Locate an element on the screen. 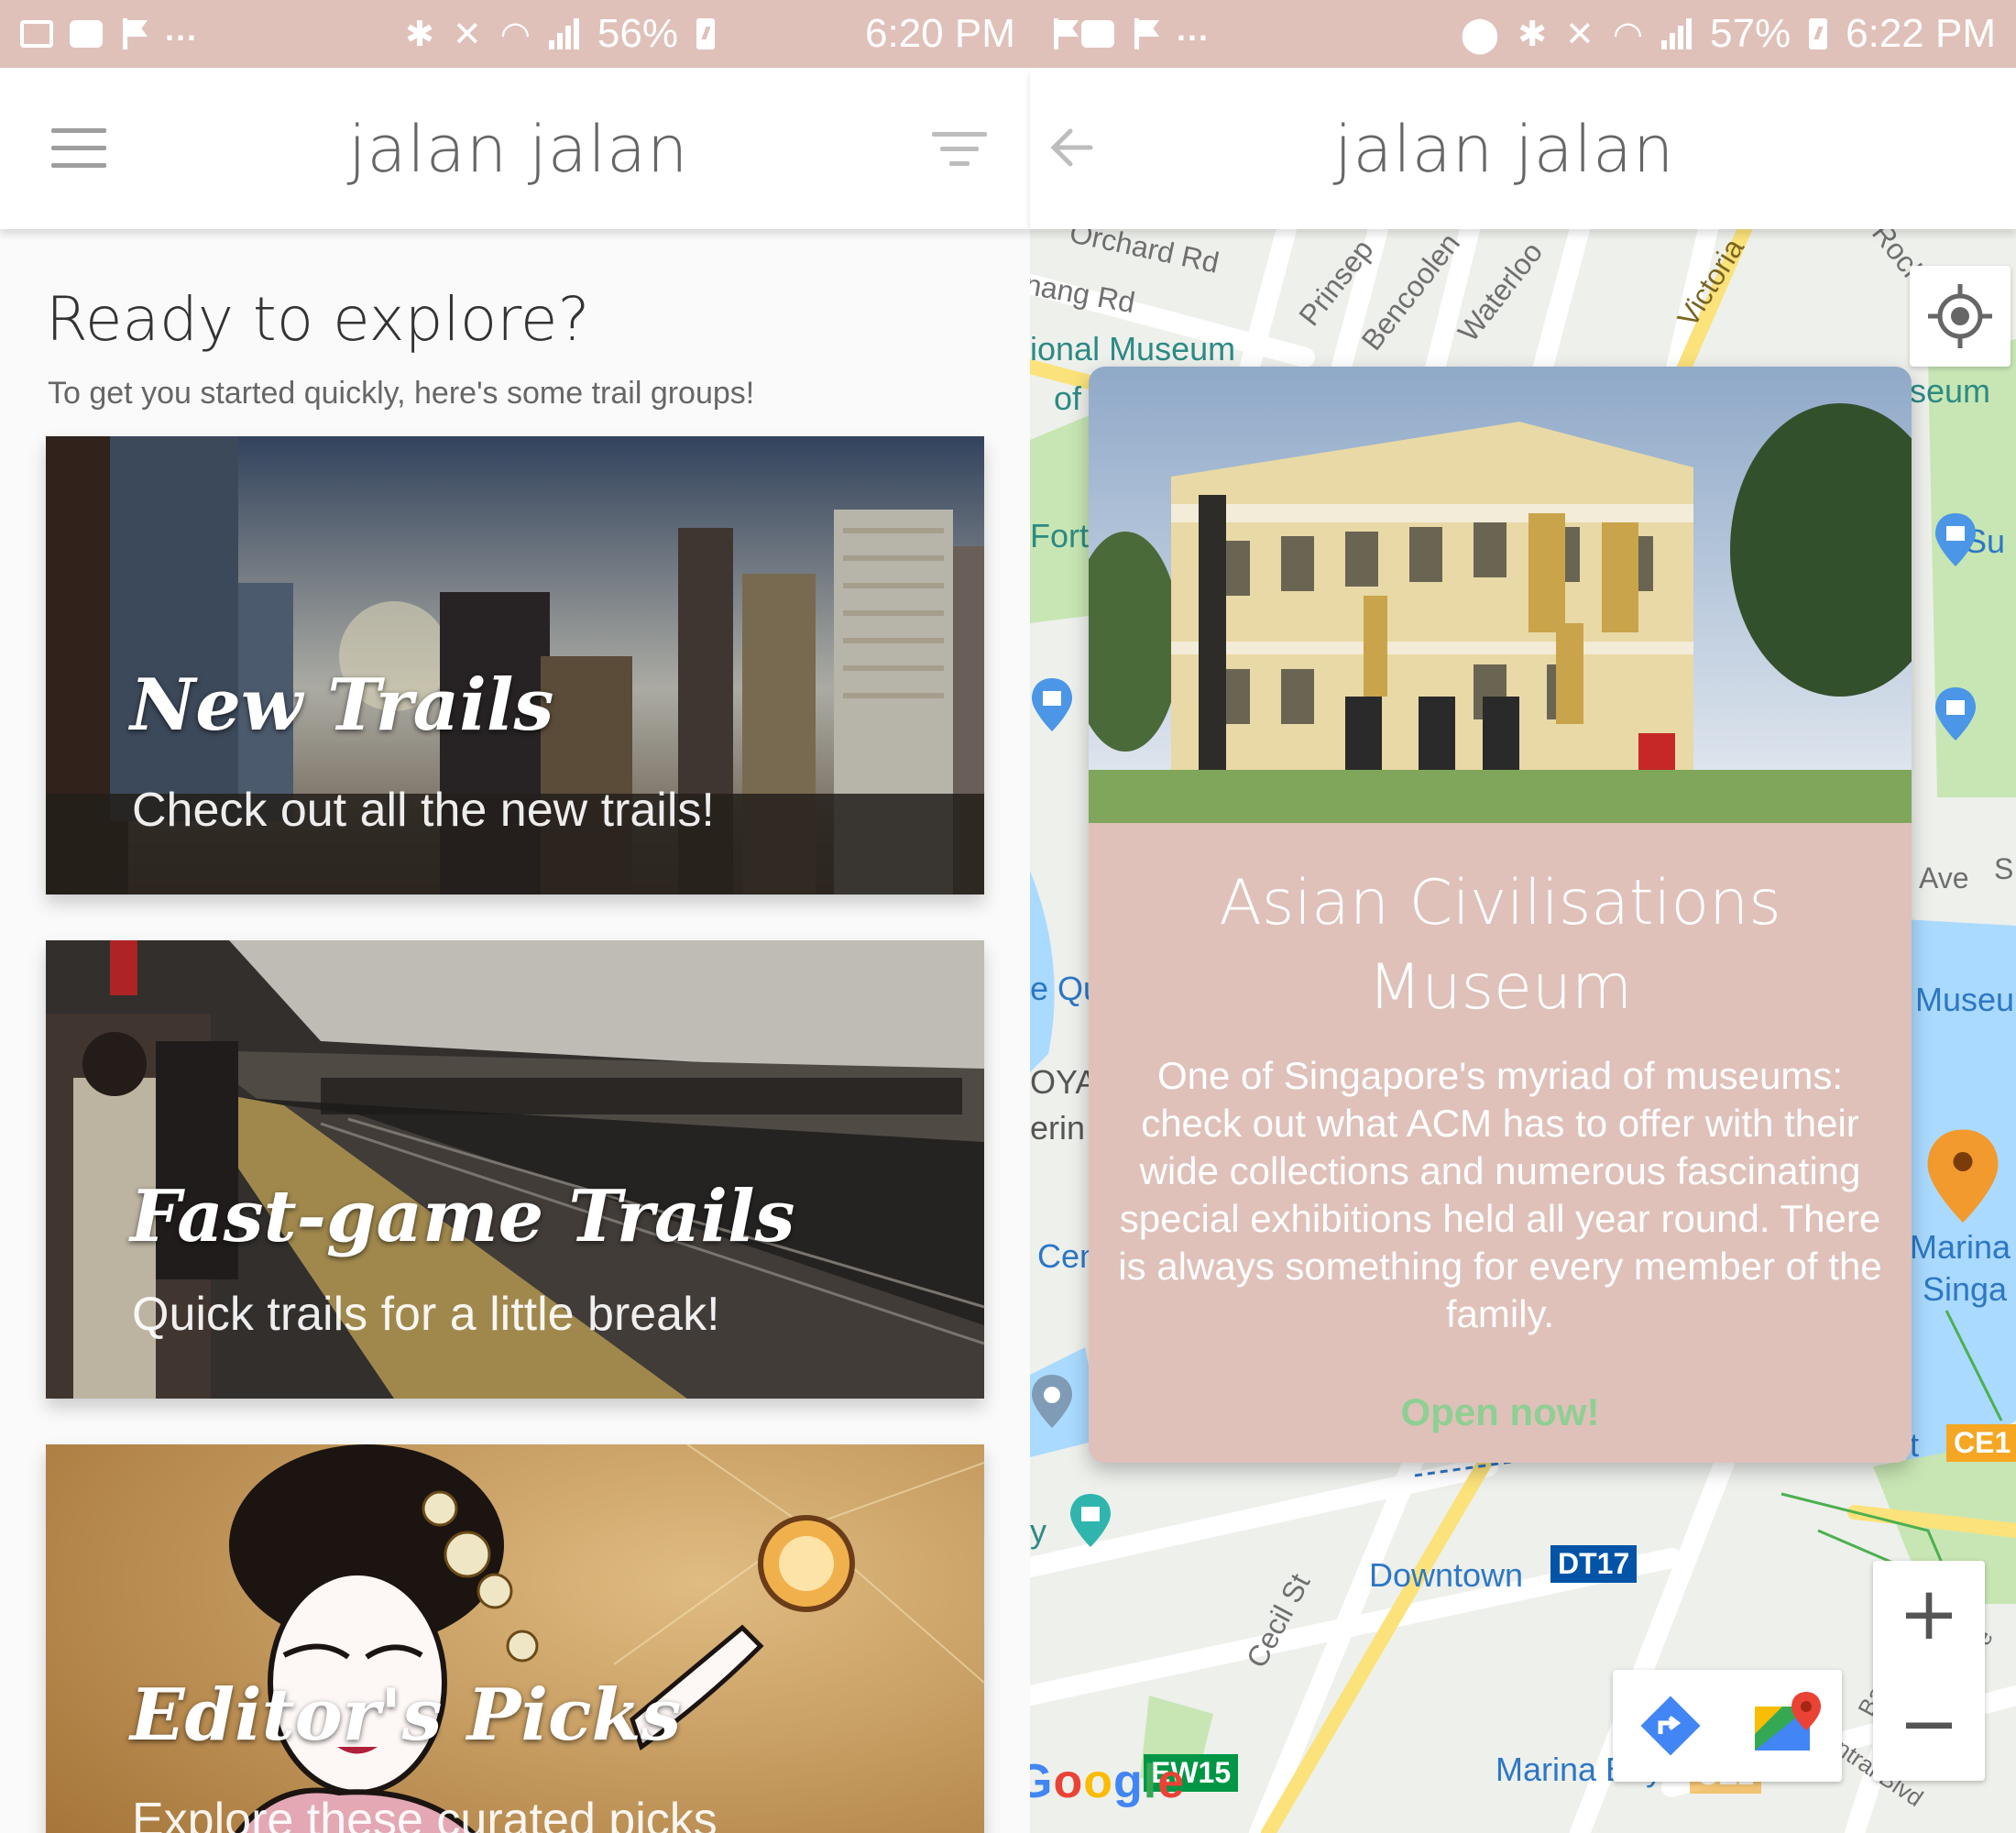  page-title: Ready to explore? is located at coordinates (318, 319).